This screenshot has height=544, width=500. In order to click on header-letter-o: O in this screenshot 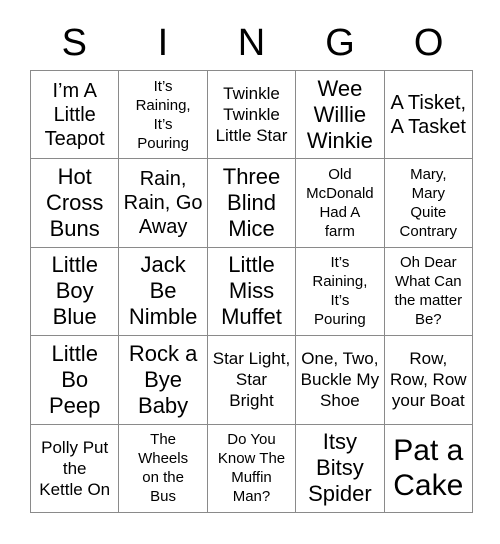, I will do `click(428, 43)`.